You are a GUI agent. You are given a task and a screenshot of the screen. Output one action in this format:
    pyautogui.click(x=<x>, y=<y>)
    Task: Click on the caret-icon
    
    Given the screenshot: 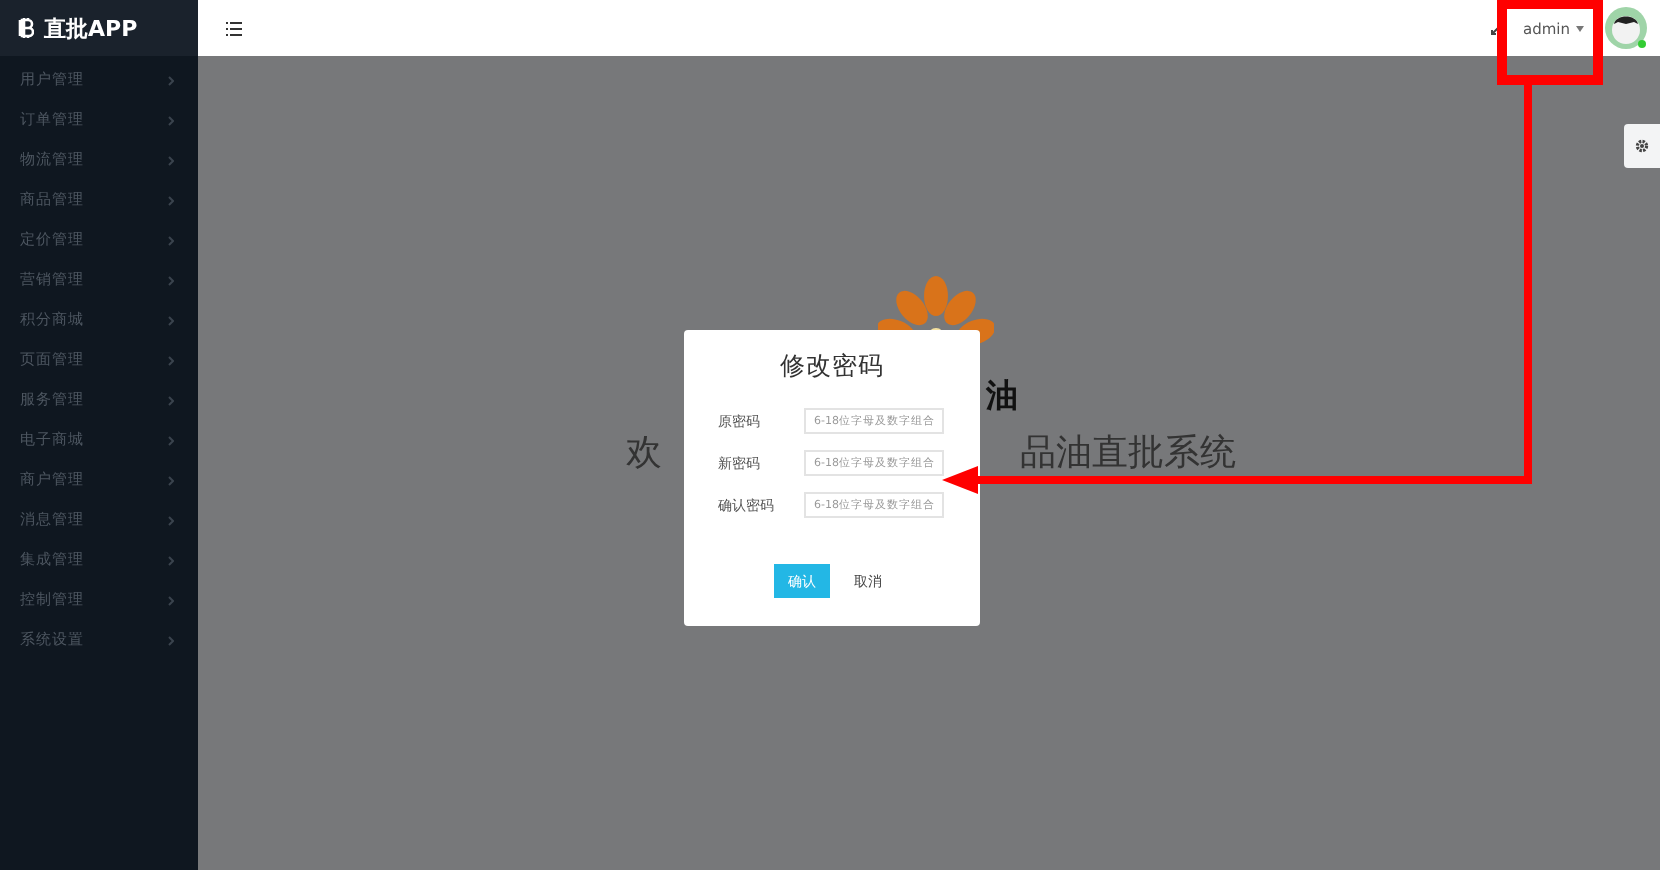 What is the action you would take?
    pyautogui.click(x=1580, y=28)
    